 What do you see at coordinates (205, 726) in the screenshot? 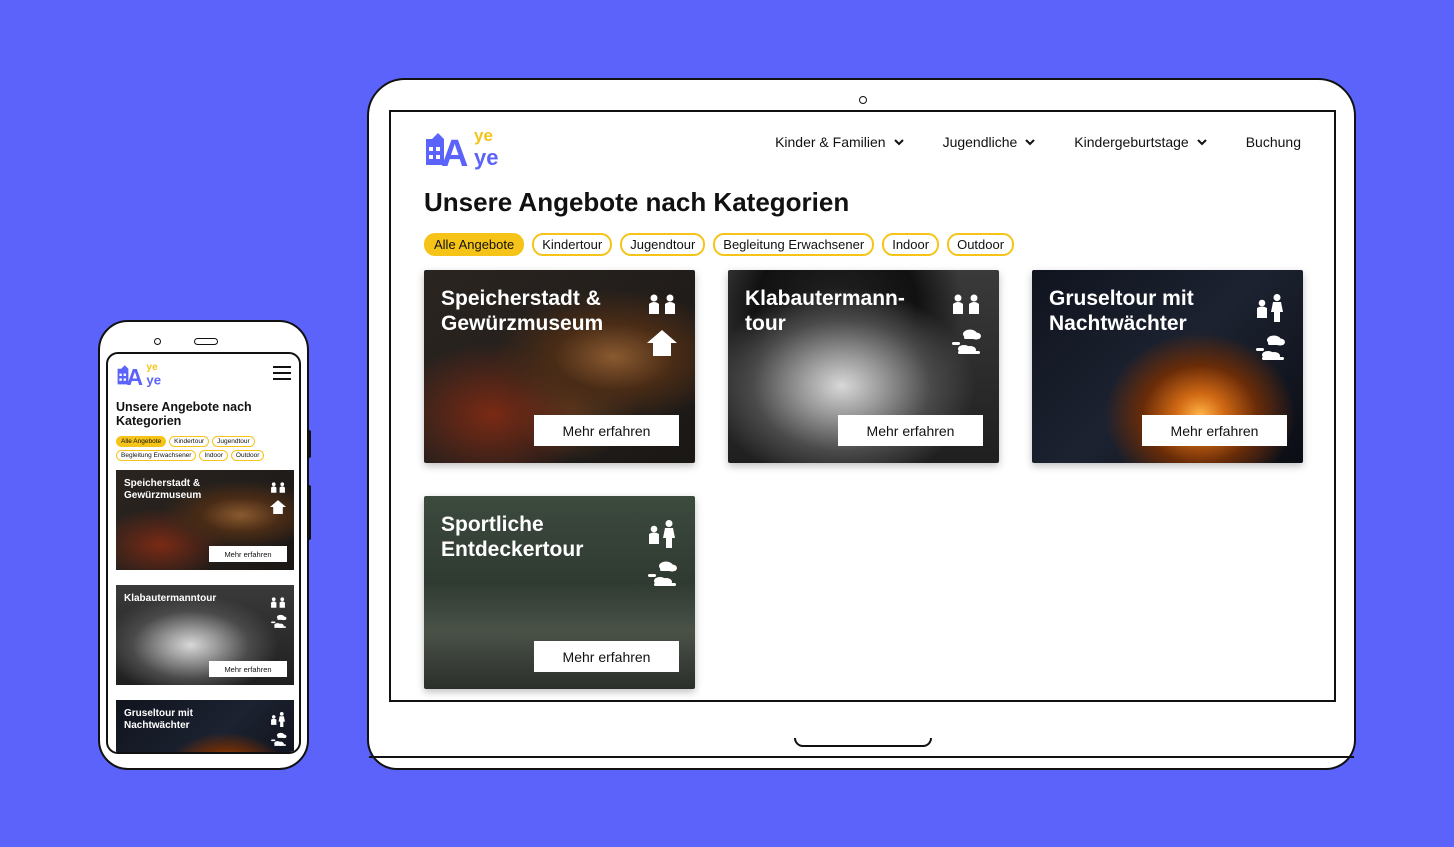
I see `offer-card-gruseltour: Gruseltour mit Nachtwächter` at bounding box center [205, 726].